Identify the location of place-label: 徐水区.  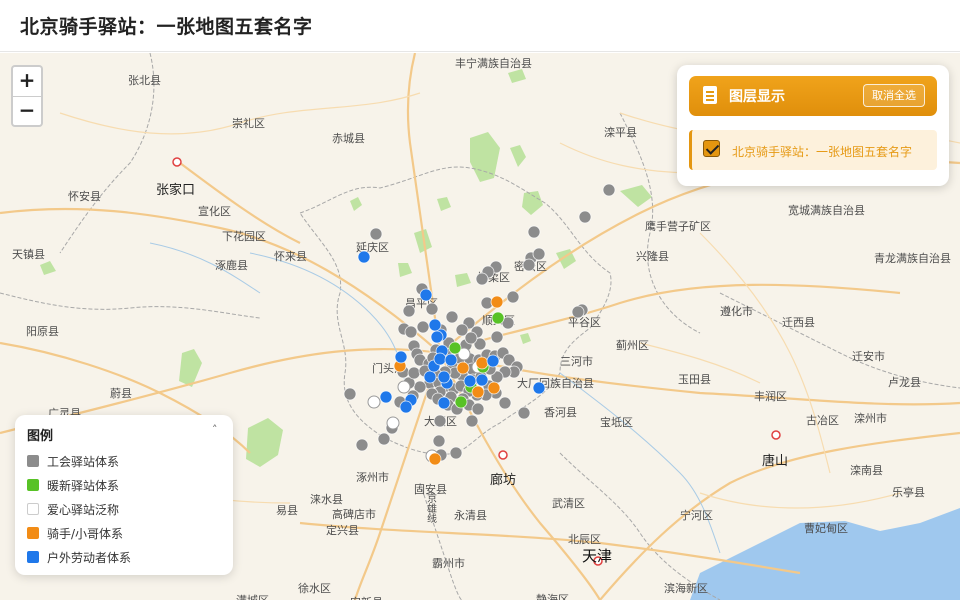
(314, 588).